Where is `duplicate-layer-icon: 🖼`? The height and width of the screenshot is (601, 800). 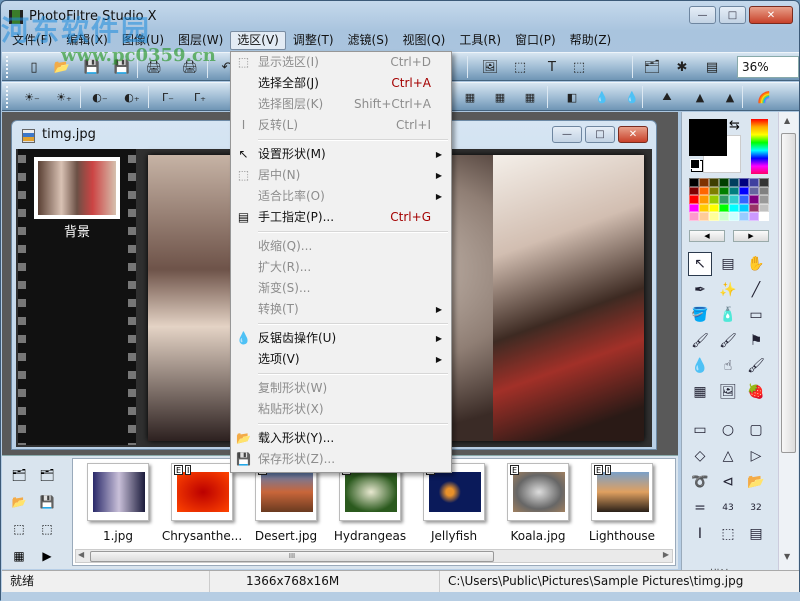 duplicate-layer-icon: 🖼 is located at coordinates (490, 67).